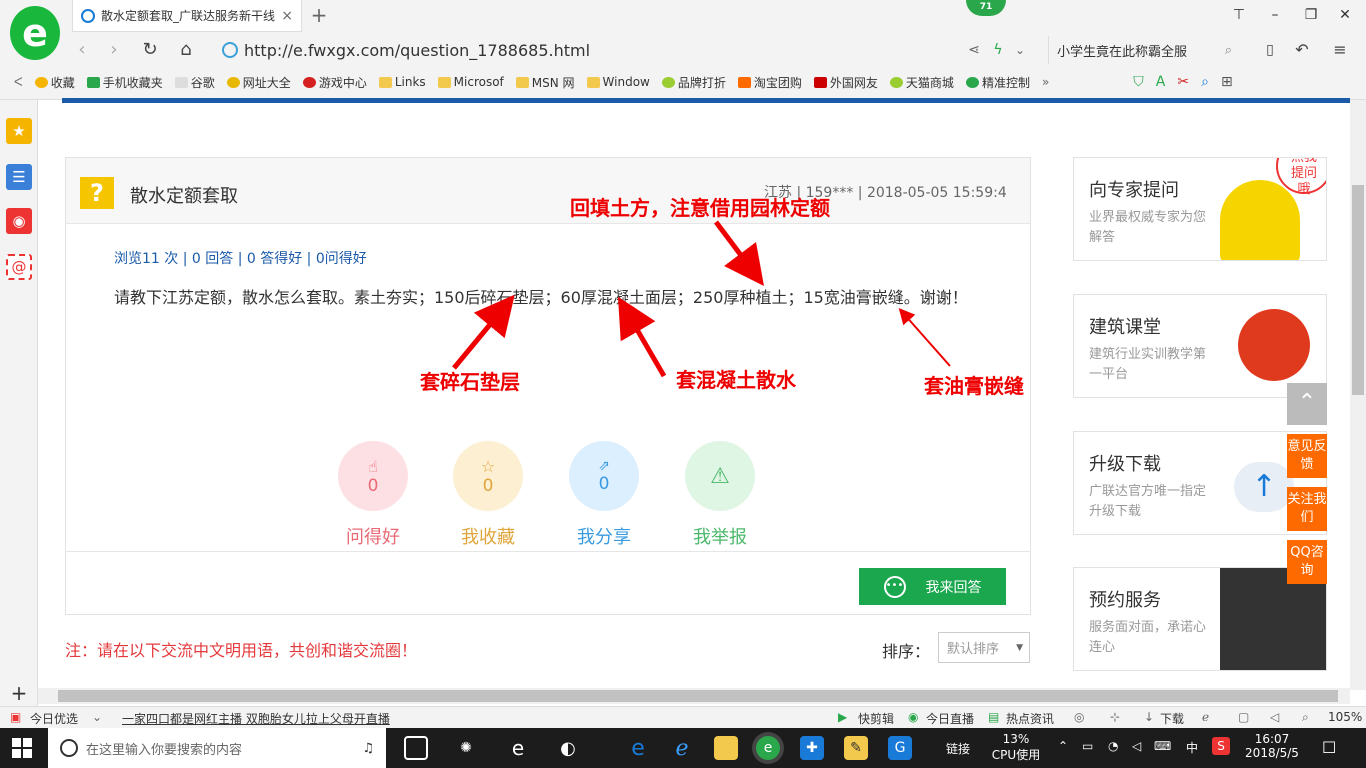 The image size is (1366, 768). What do you see at coordinates (488, 495) in the screenshot?
I see `favorite-question-button: ☆ 0 我收藏` at bounding box center [488, 495].